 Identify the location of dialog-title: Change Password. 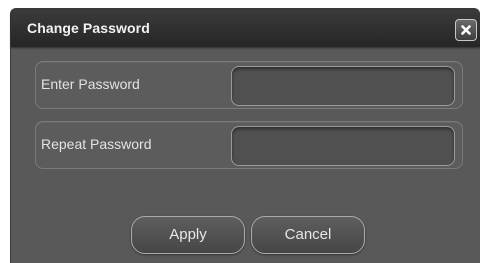
(88, 28).